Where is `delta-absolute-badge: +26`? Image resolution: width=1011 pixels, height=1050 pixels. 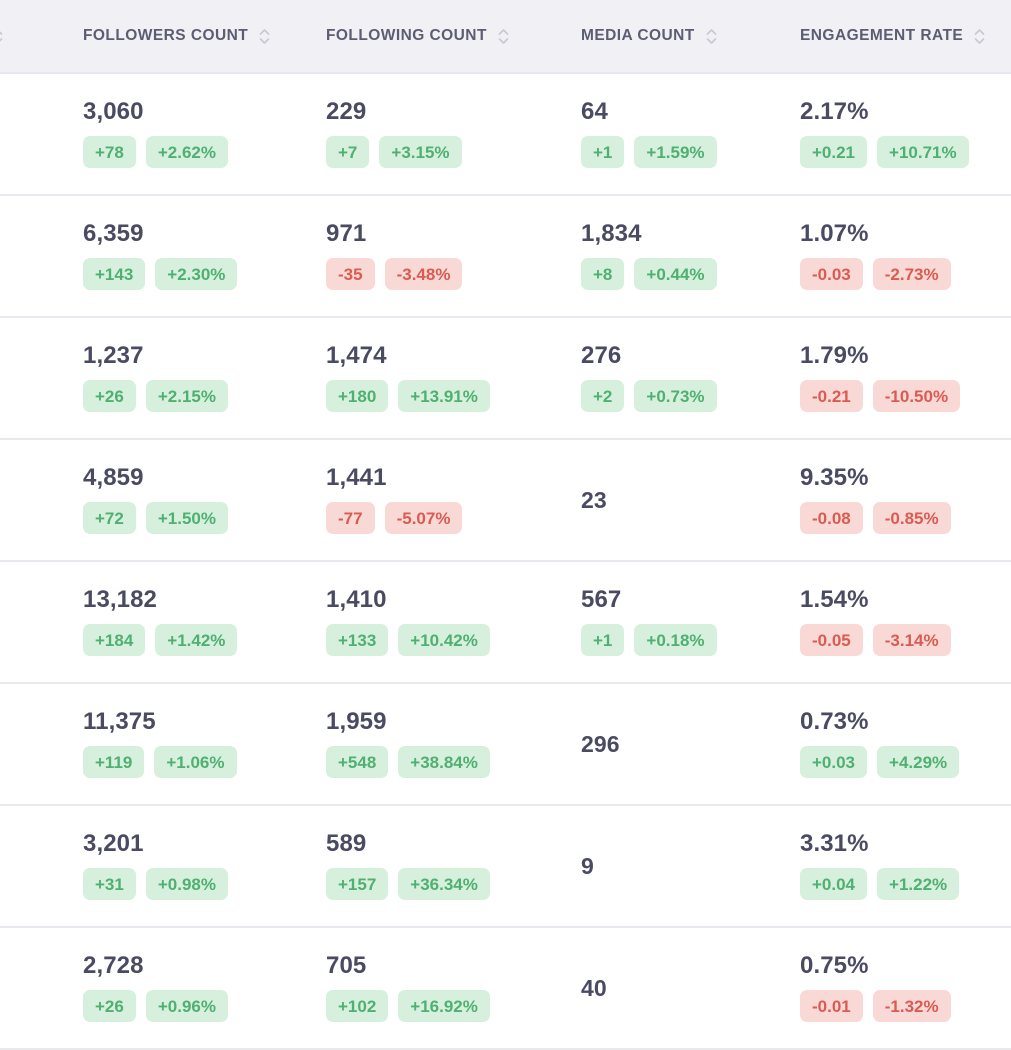 delta-absolute-badge: +26 is located at coordinates (109, 1006).